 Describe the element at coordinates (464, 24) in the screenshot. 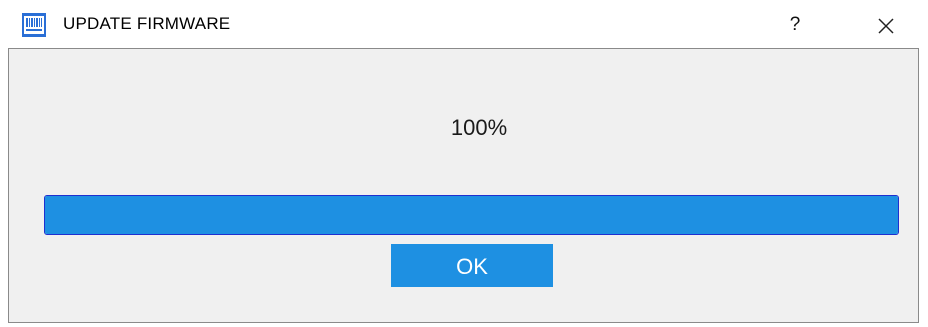

I see `title-bar: UPDATE FIRMWARE ?` at that location.